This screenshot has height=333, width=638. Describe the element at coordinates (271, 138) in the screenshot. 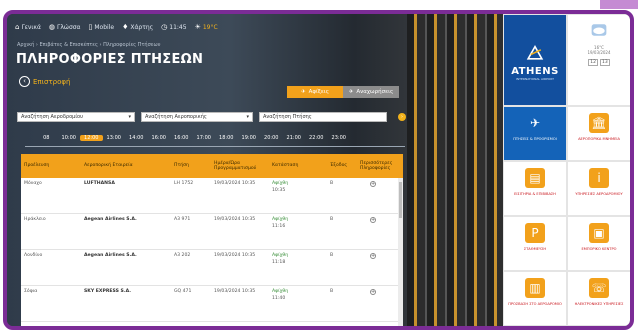

I see `time-slot: 20:00` at that location.